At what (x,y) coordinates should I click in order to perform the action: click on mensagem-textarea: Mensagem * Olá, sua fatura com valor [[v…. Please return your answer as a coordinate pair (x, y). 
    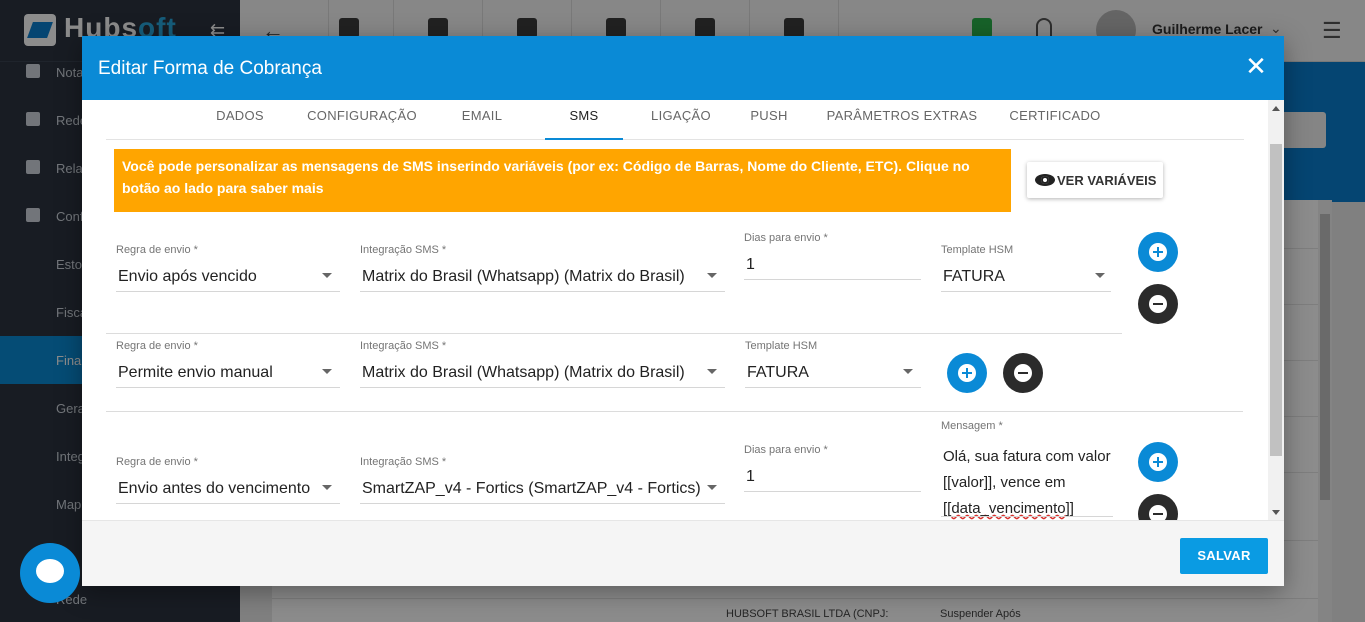
    Looking at the image, I should click on (1027, 470).